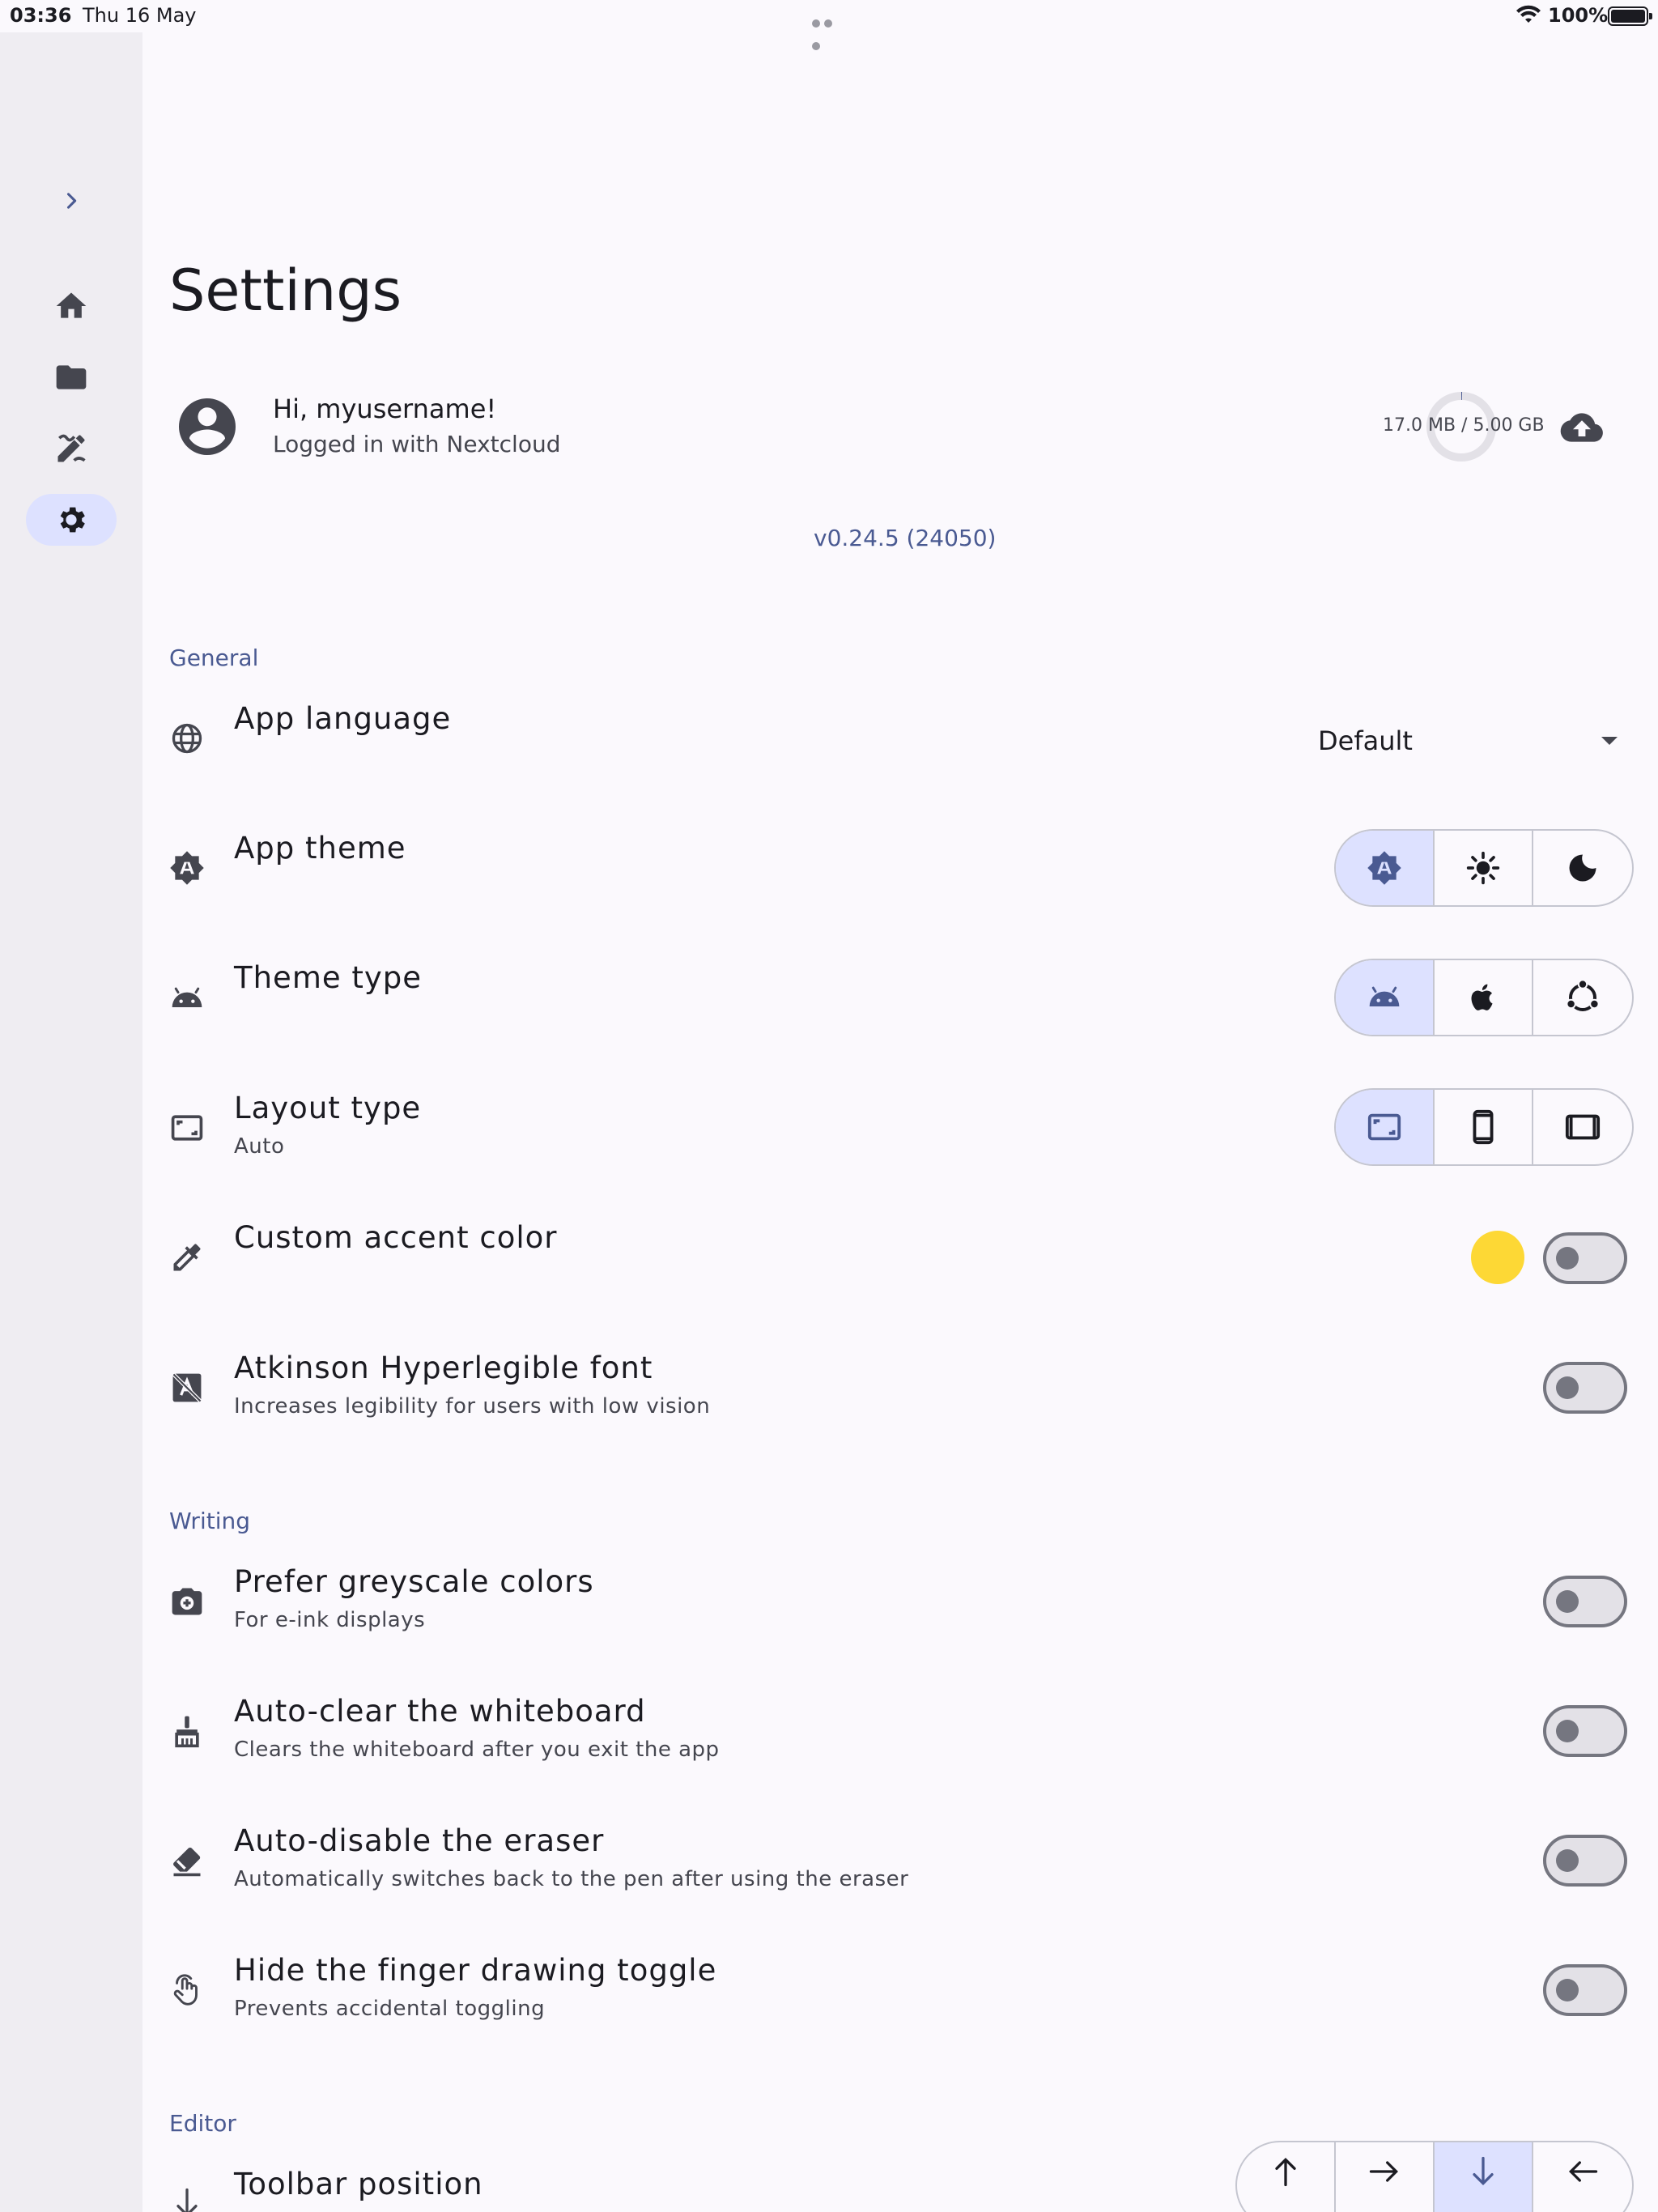 The image size is (1658, 2212). I want to click on setting-title-custom-accent: Custom accent color, so click(396, 1238).